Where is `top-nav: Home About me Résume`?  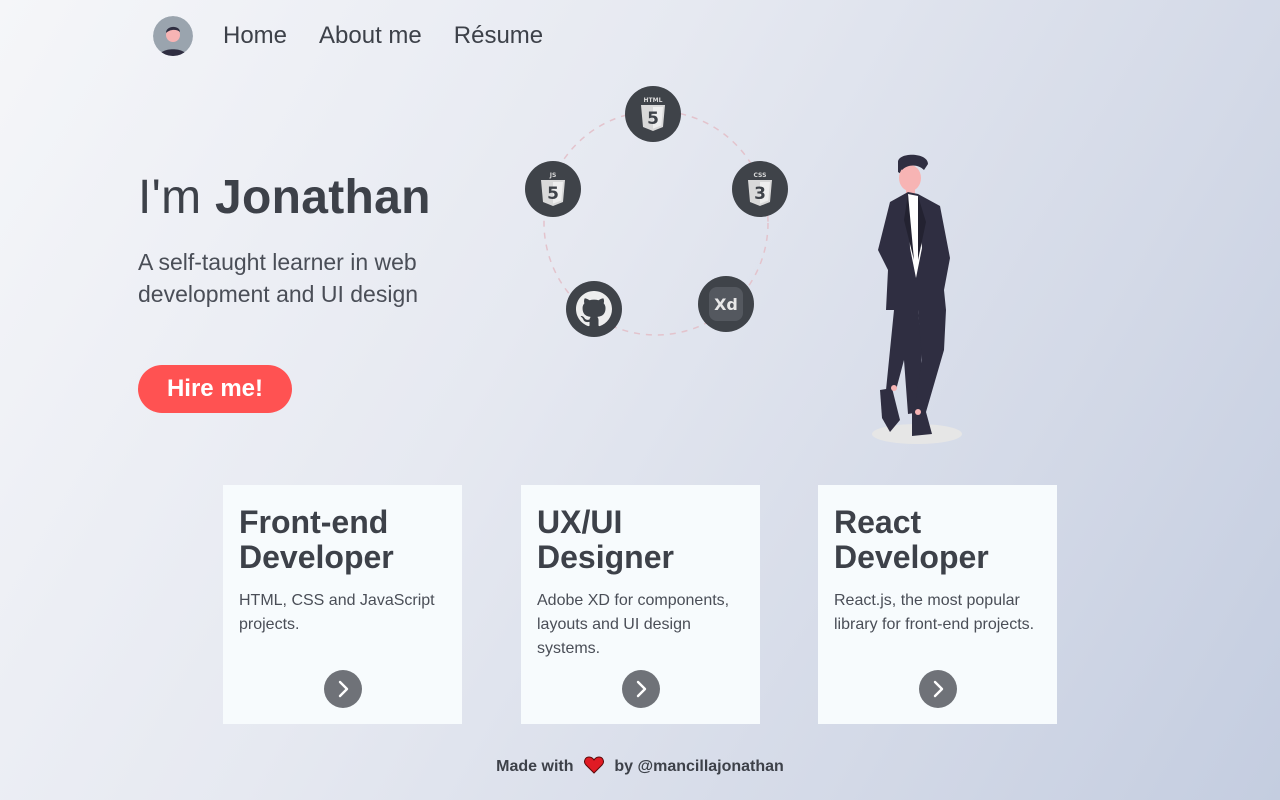
top-nav: Home About me Résume is located at coordinates (364, 36).